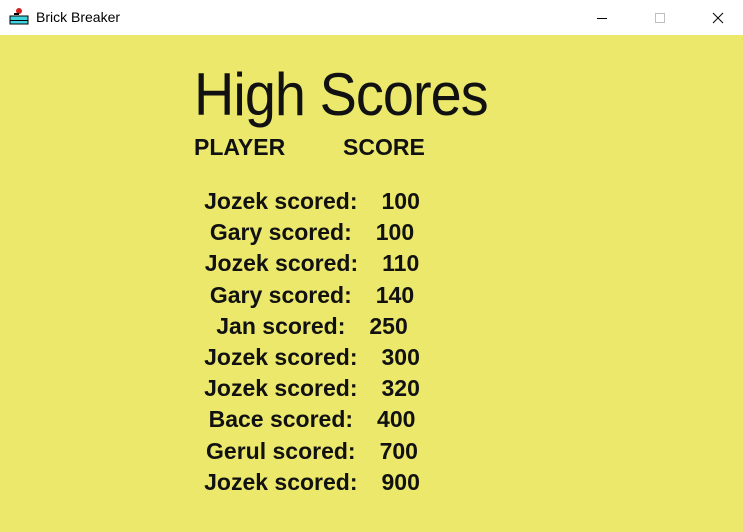 This screenshot has height=532, width=743. I want to click on minimize-icon, so click(602, 18).